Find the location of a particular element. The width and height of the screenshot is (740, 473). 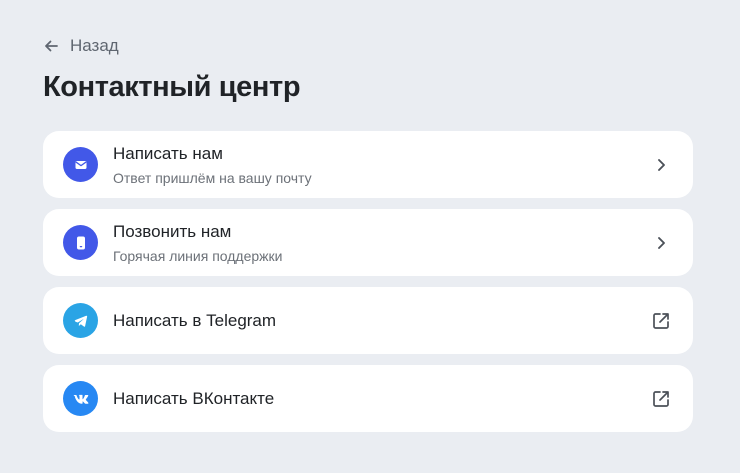

vk-option: Написать ВКонтакте is located at coordinates (368, 398).